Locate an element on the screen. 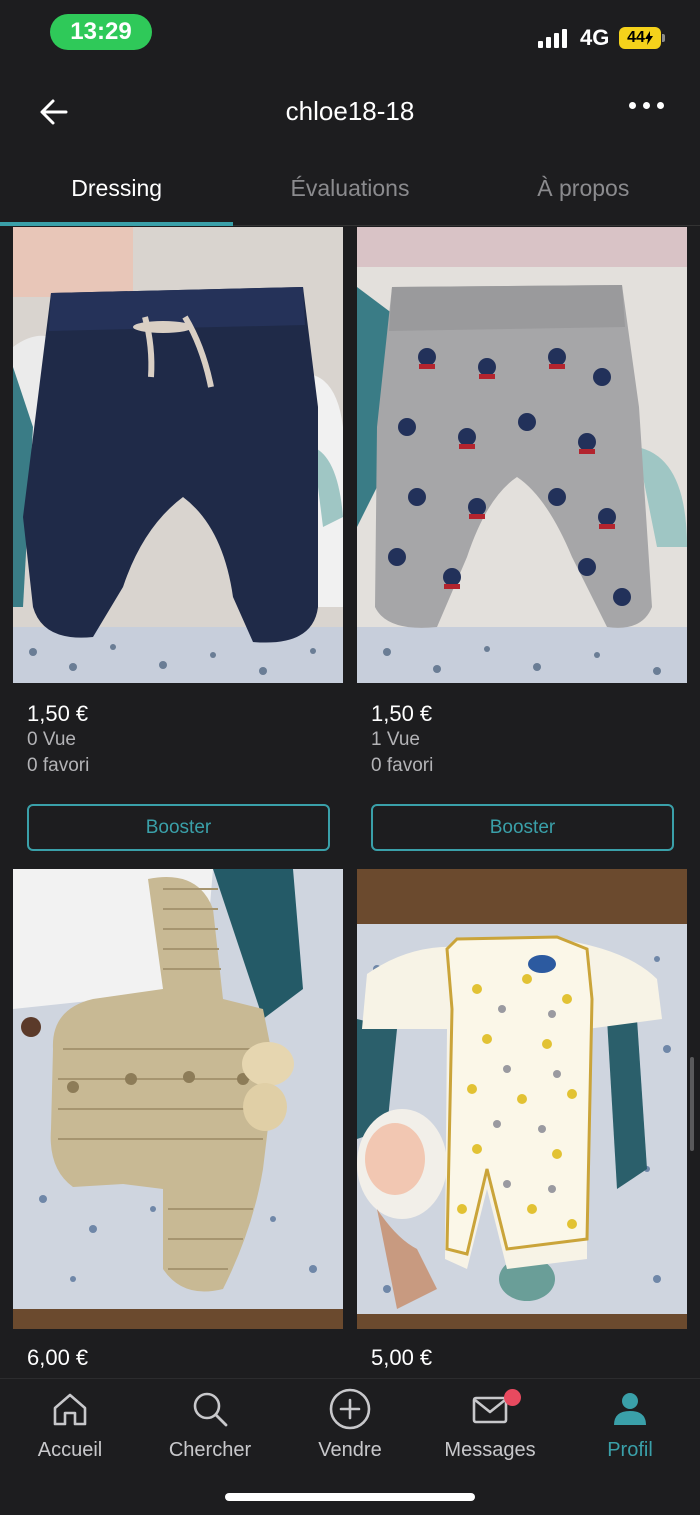  plus-circle-icon is located at coordinates (350, 1409).